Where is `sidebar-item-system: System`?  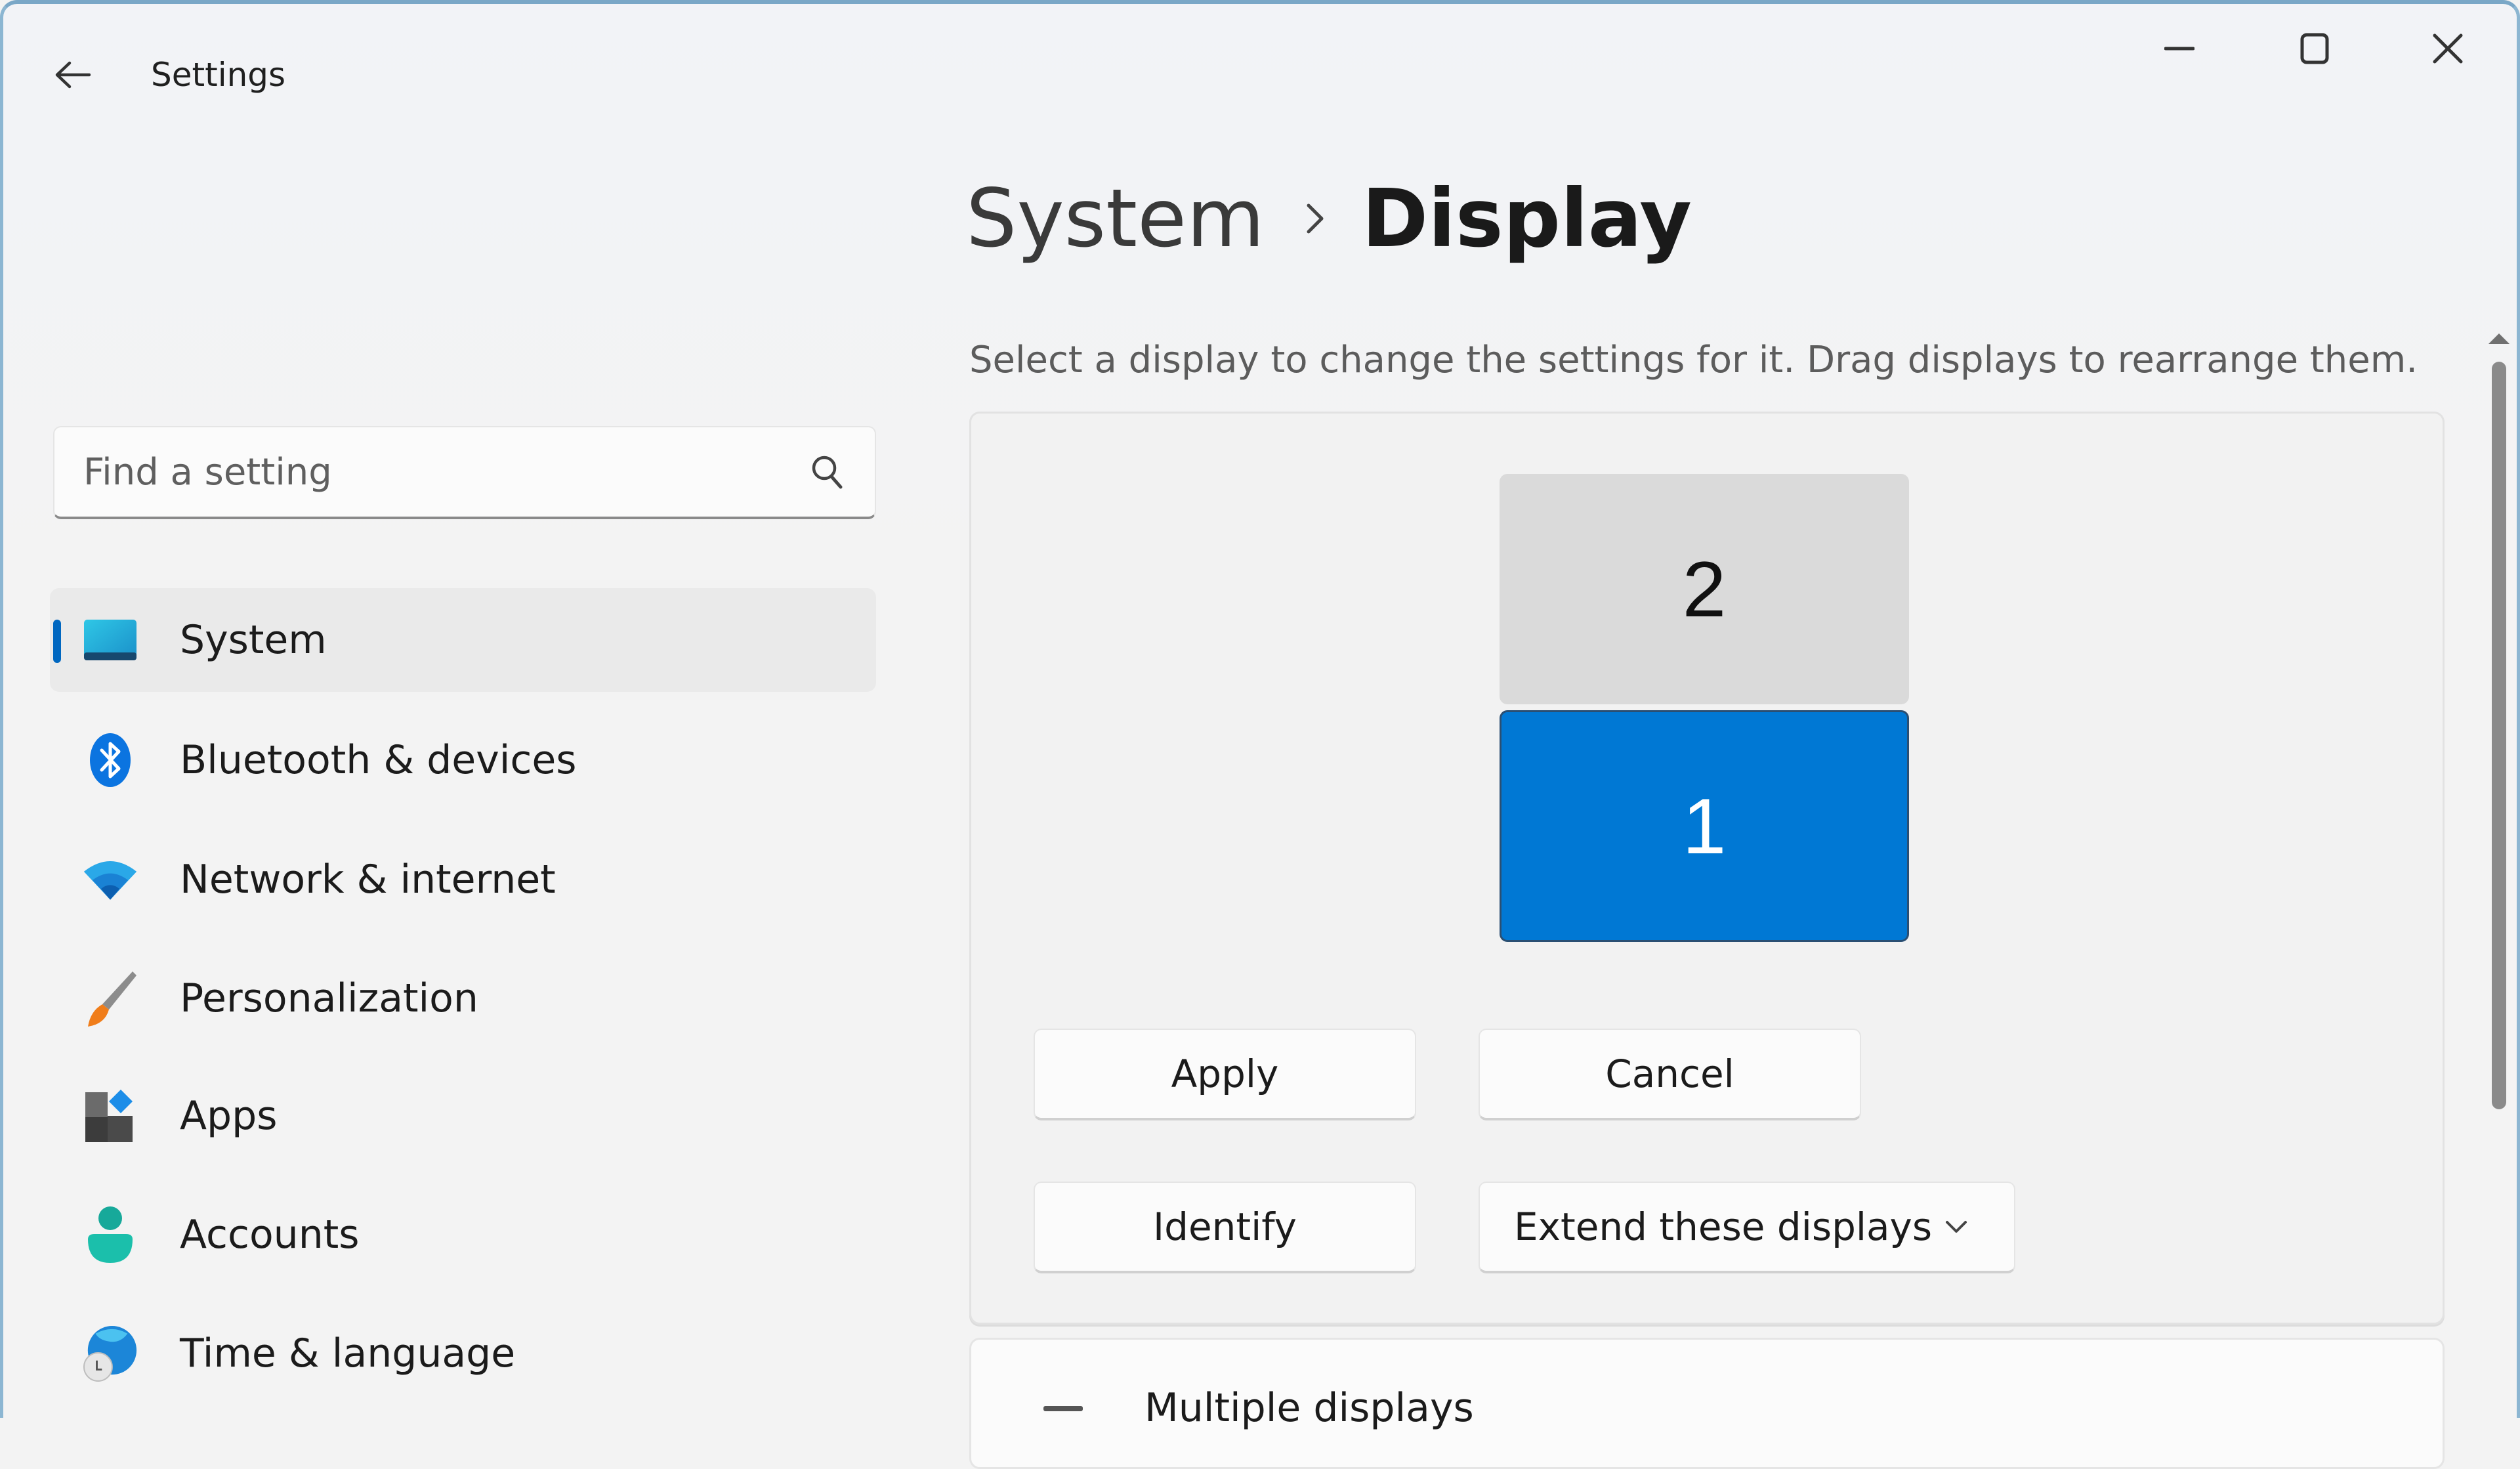
sidebar-item-system: System is located at coordinates (463, 640).